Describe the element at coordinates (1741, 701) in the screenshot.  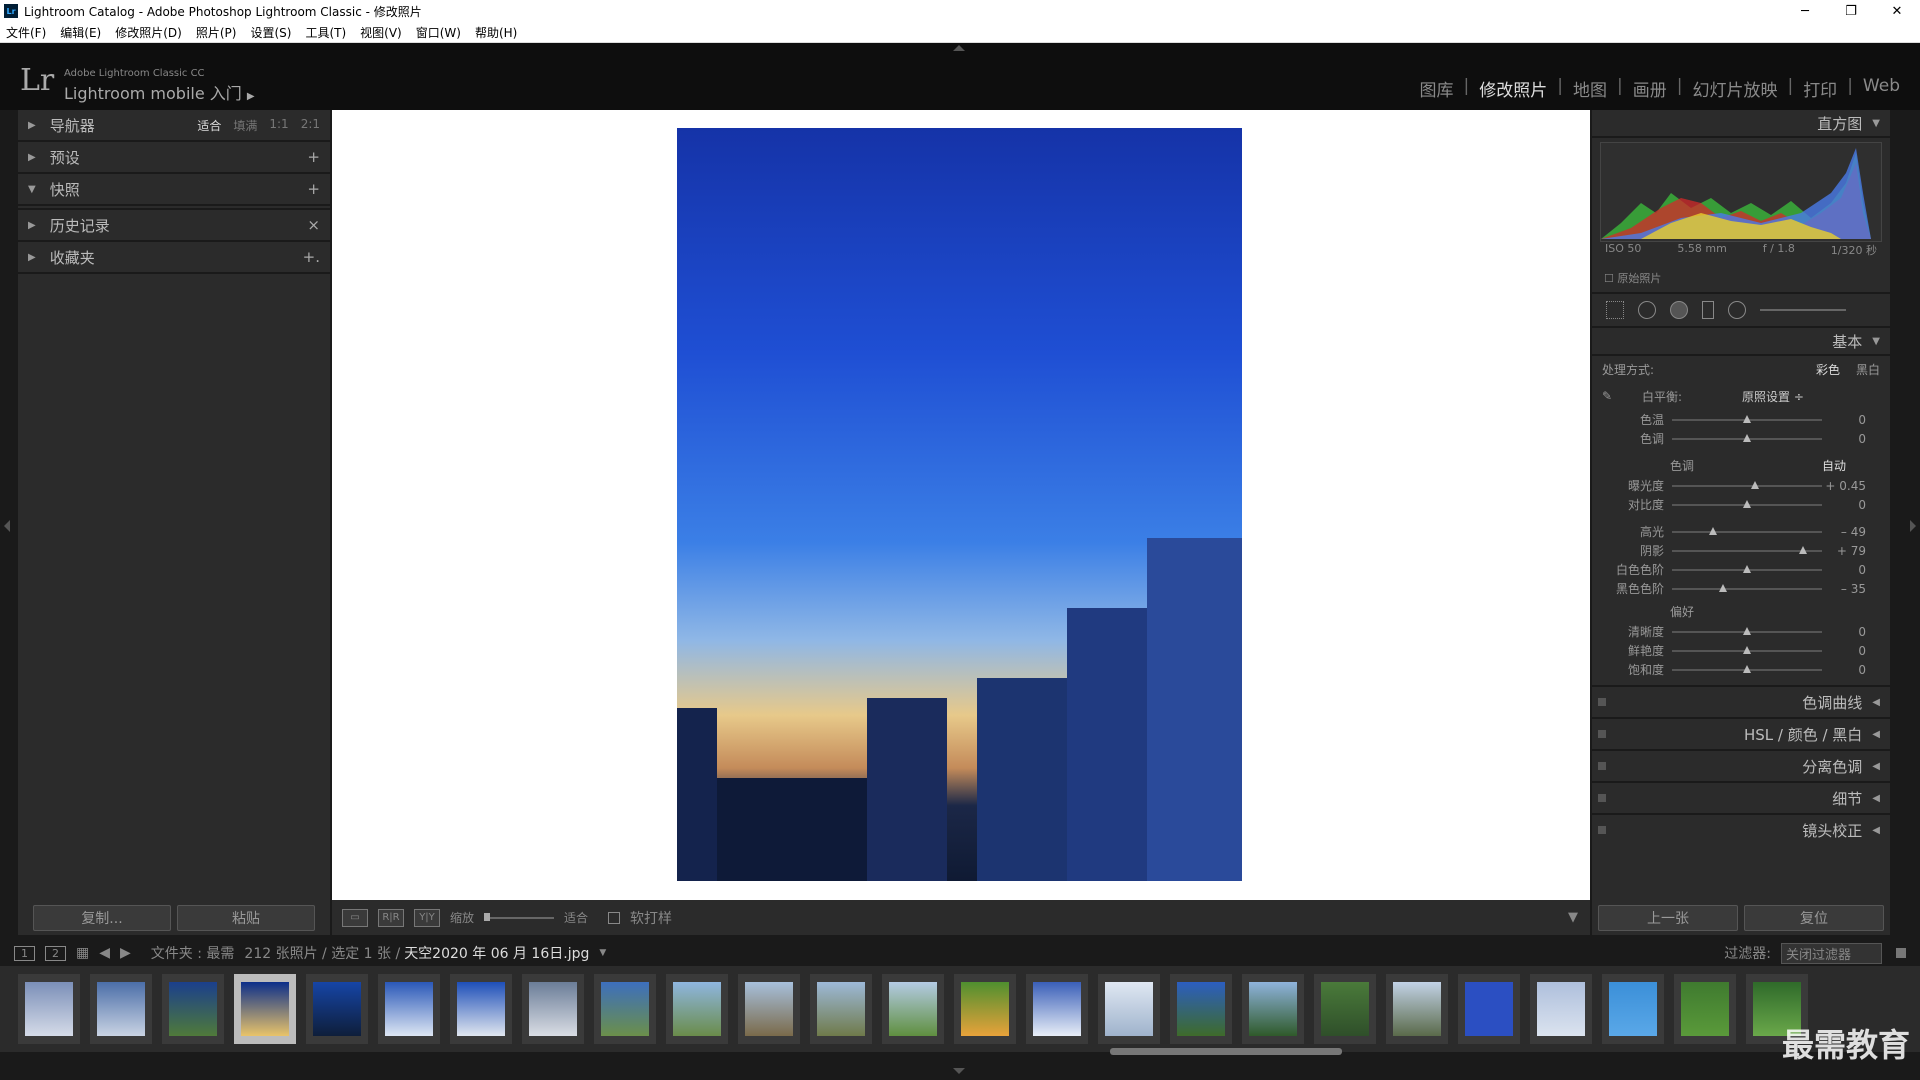
I see `tone-curve-header: 色调曲线 ◀` at that location.